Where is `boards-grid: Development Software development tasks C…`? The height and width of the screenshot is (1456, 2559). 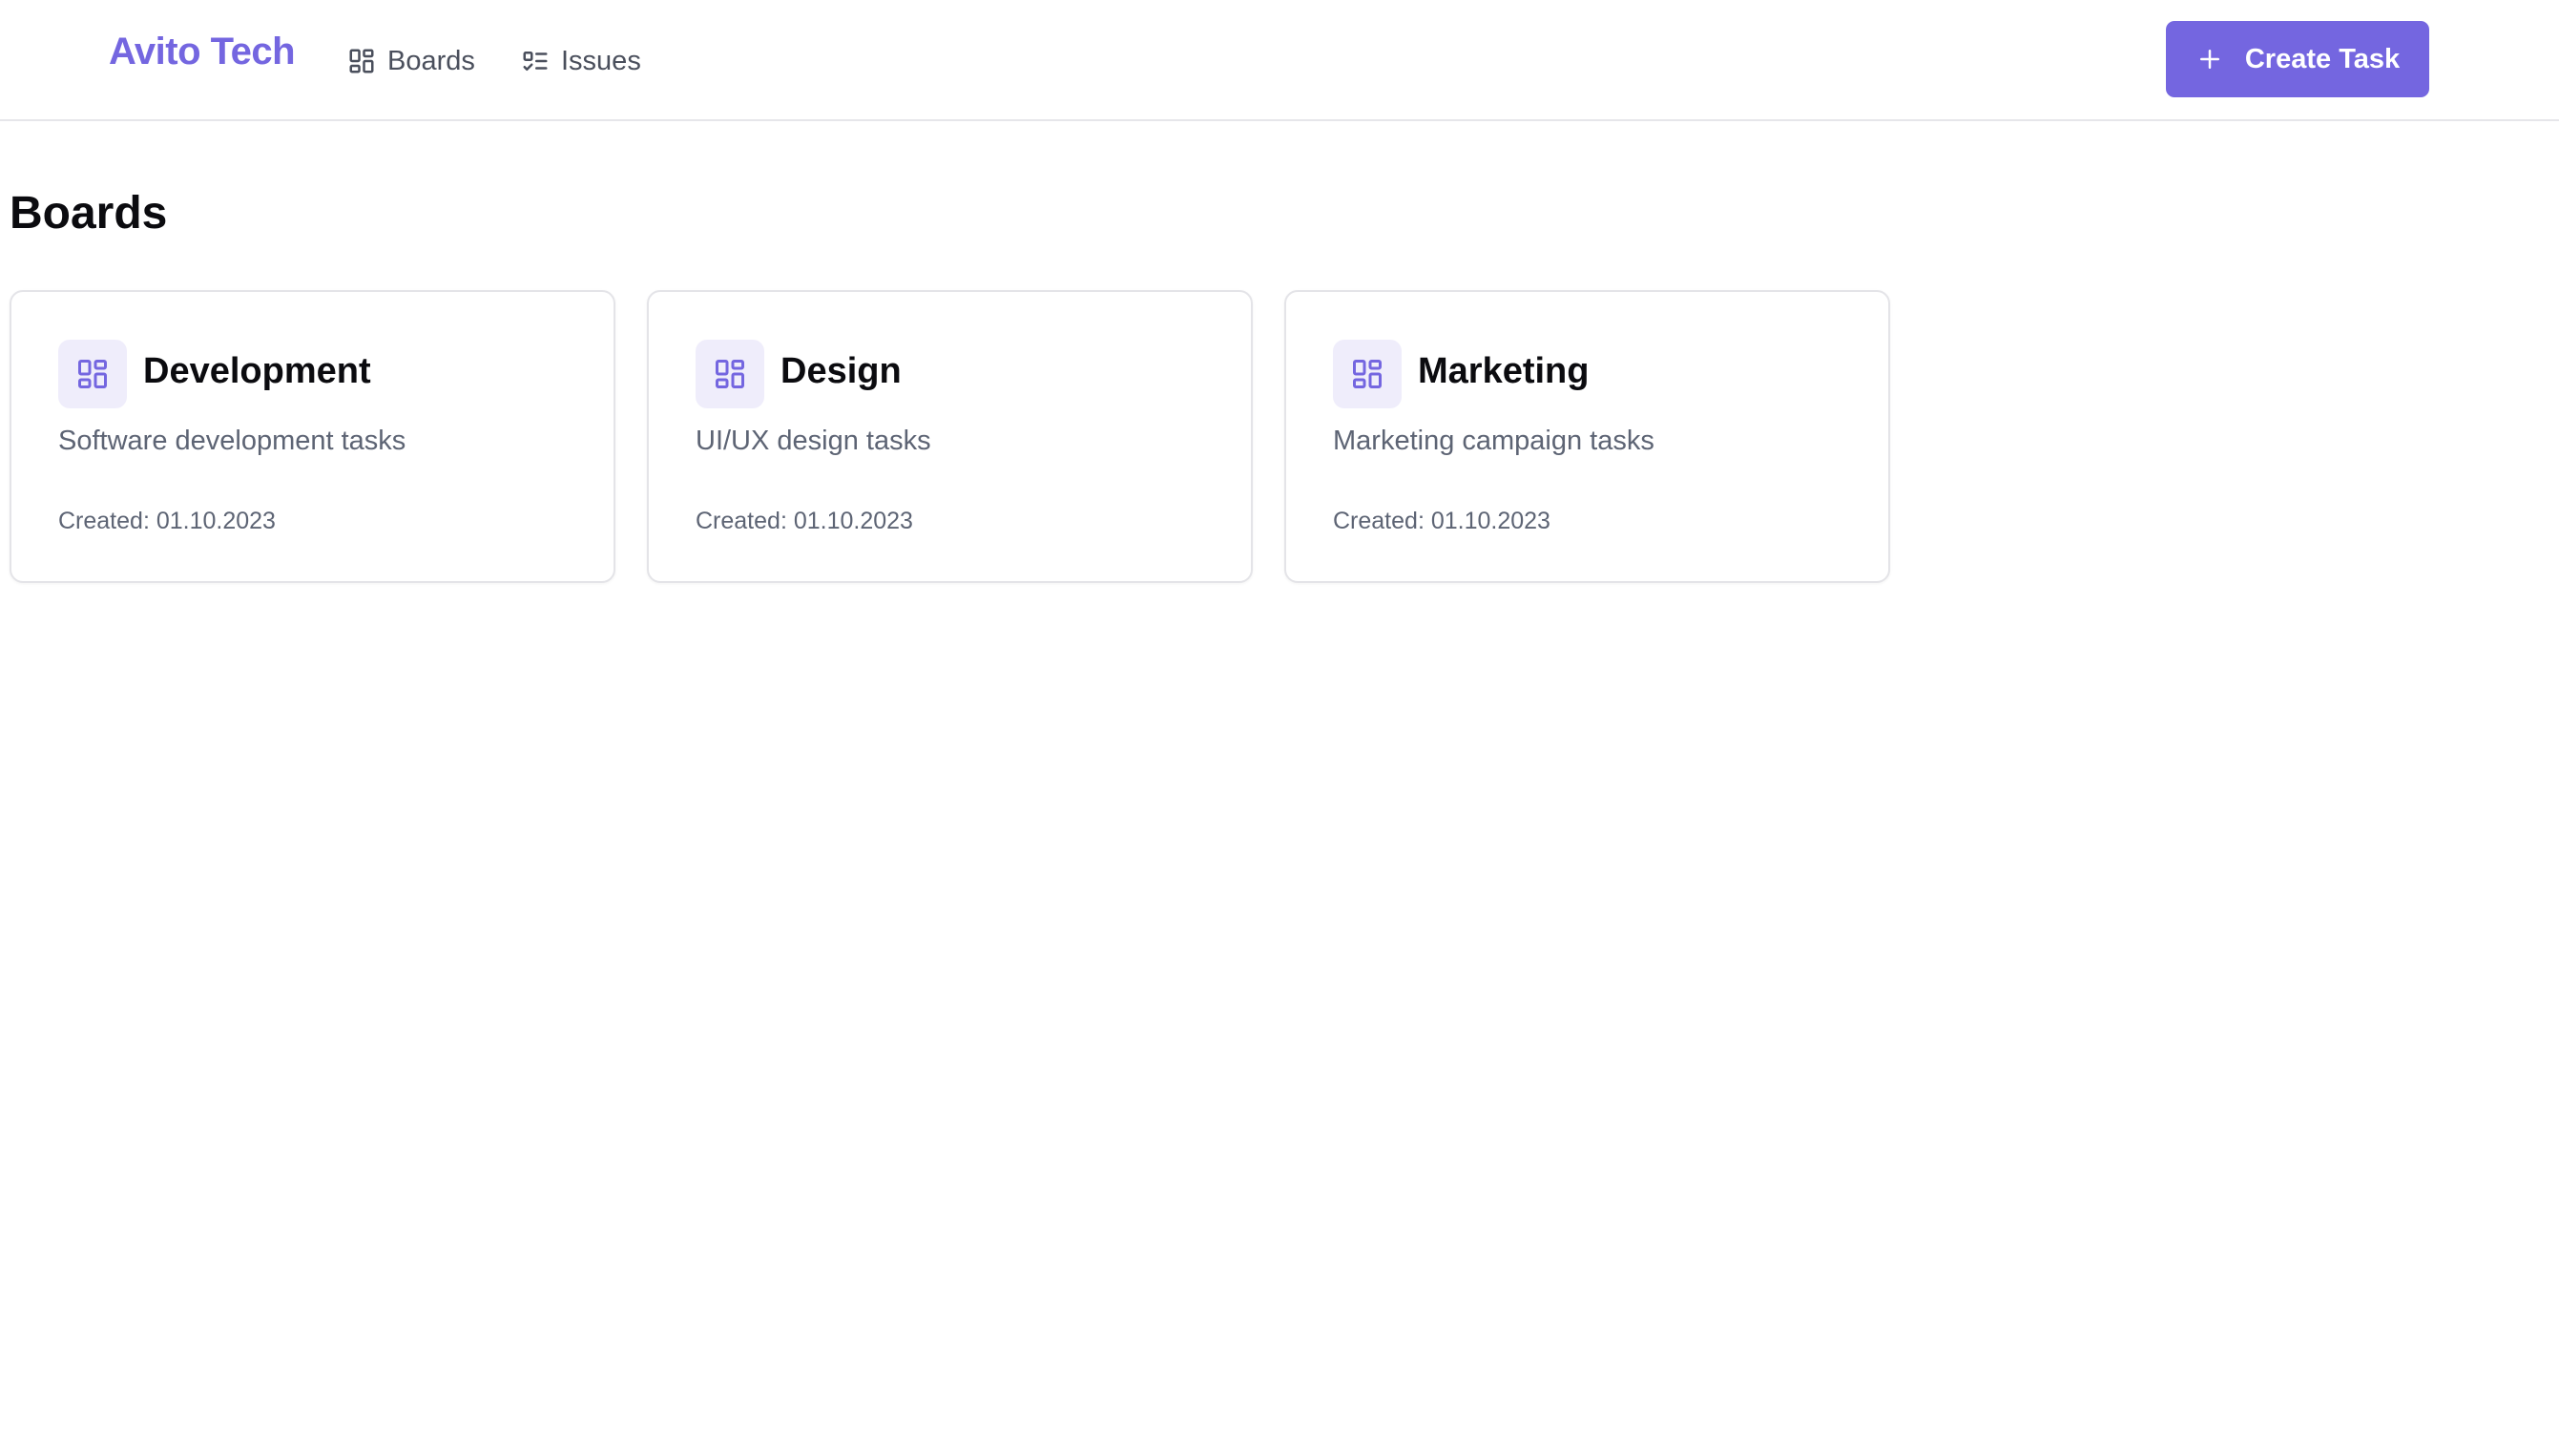 boards-grid: Development Software development tasks C… is located at coordinates (950, 437).